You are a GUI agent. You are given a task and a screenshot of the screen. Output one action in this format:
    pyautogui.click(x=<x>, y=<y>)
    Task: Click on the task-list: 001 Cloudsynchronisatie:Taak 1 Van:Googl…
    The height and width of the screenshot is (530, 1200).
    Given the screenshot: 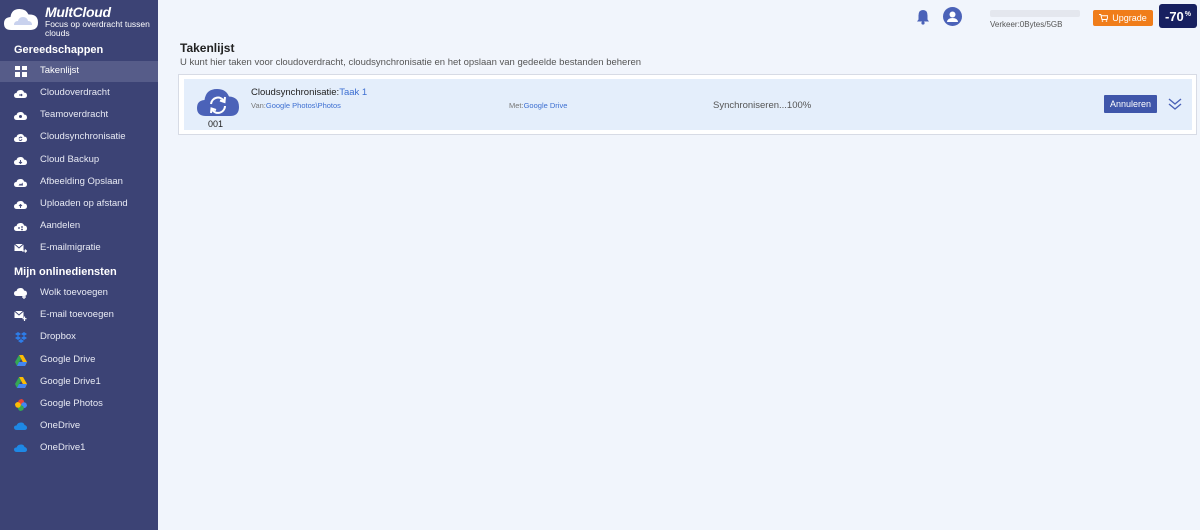 What is the action you would take?
    pyautogui.click(x=687, y=104)
    